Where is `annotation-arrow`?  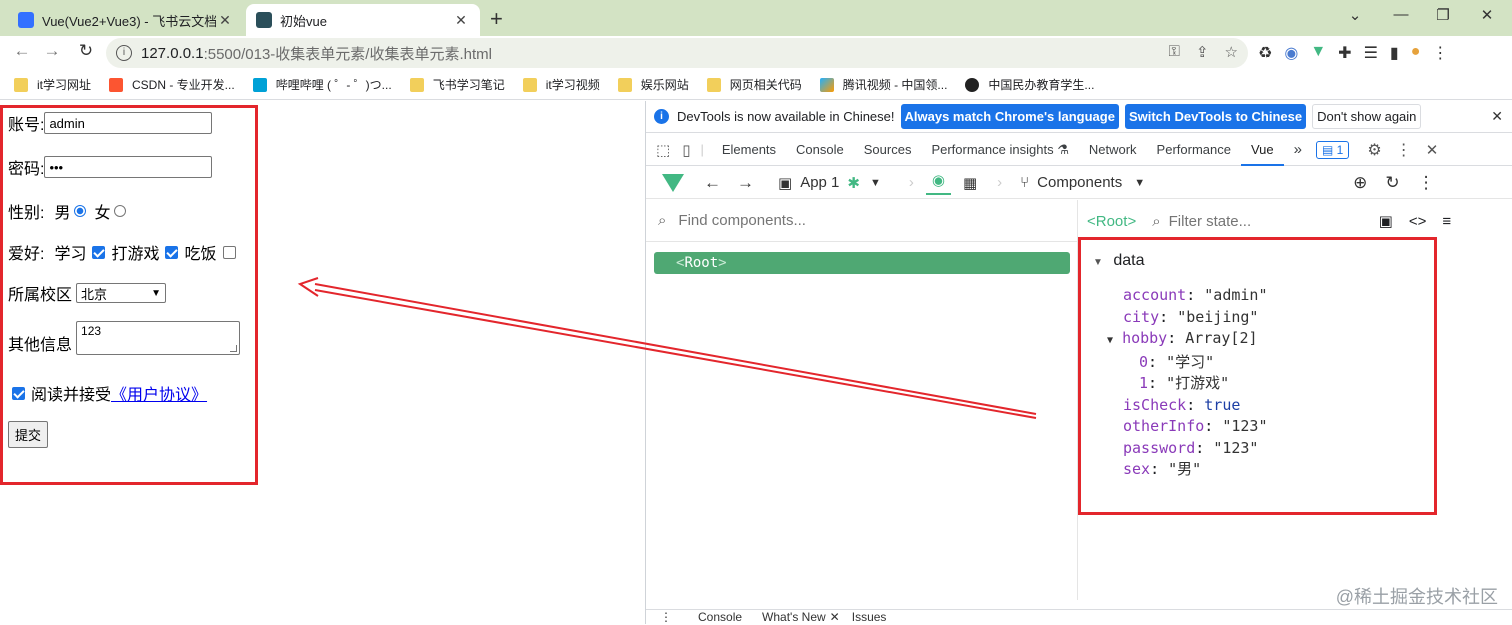
annotation-arrow is located at coordinates (667, 348).